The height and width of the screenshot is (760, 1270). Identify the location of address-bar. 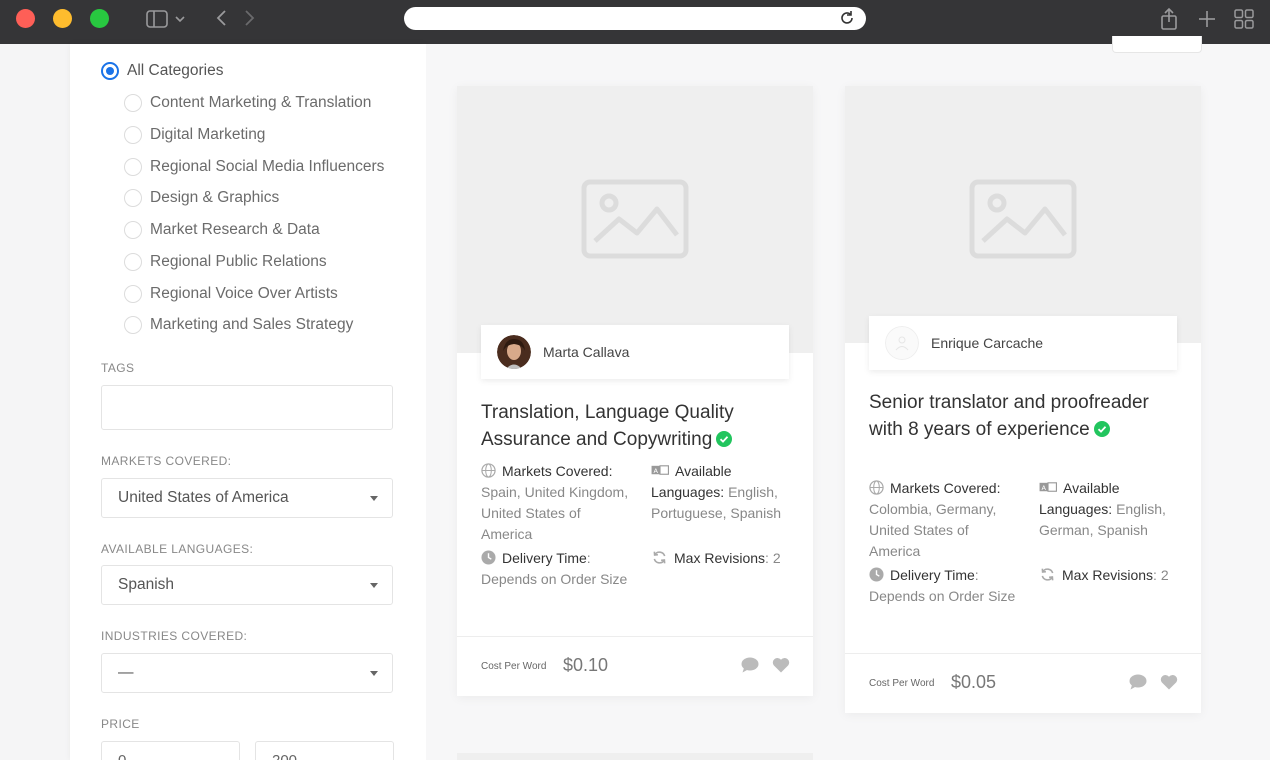
(635, 18).